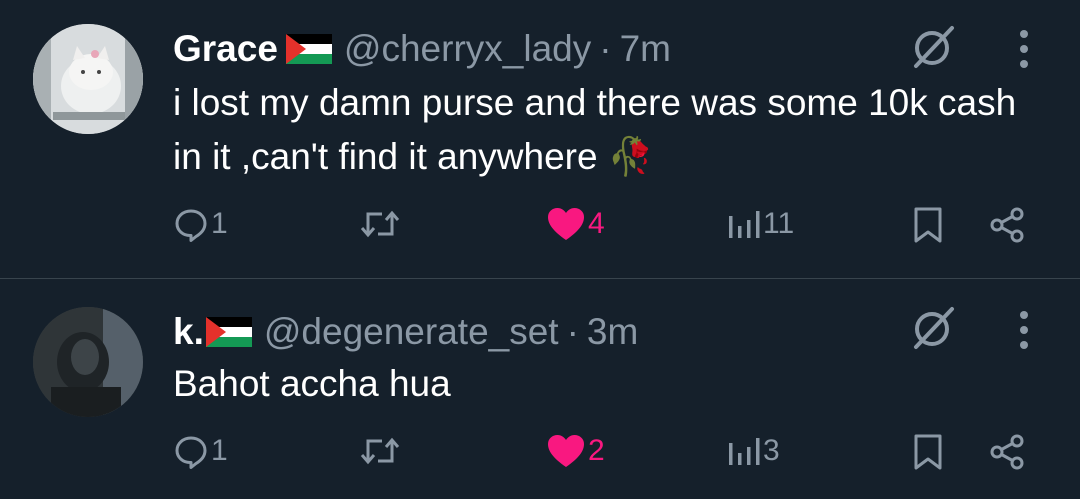 This screenshot has height=499, width=1080. I want to click on like-button: 4, so click(575, 224).